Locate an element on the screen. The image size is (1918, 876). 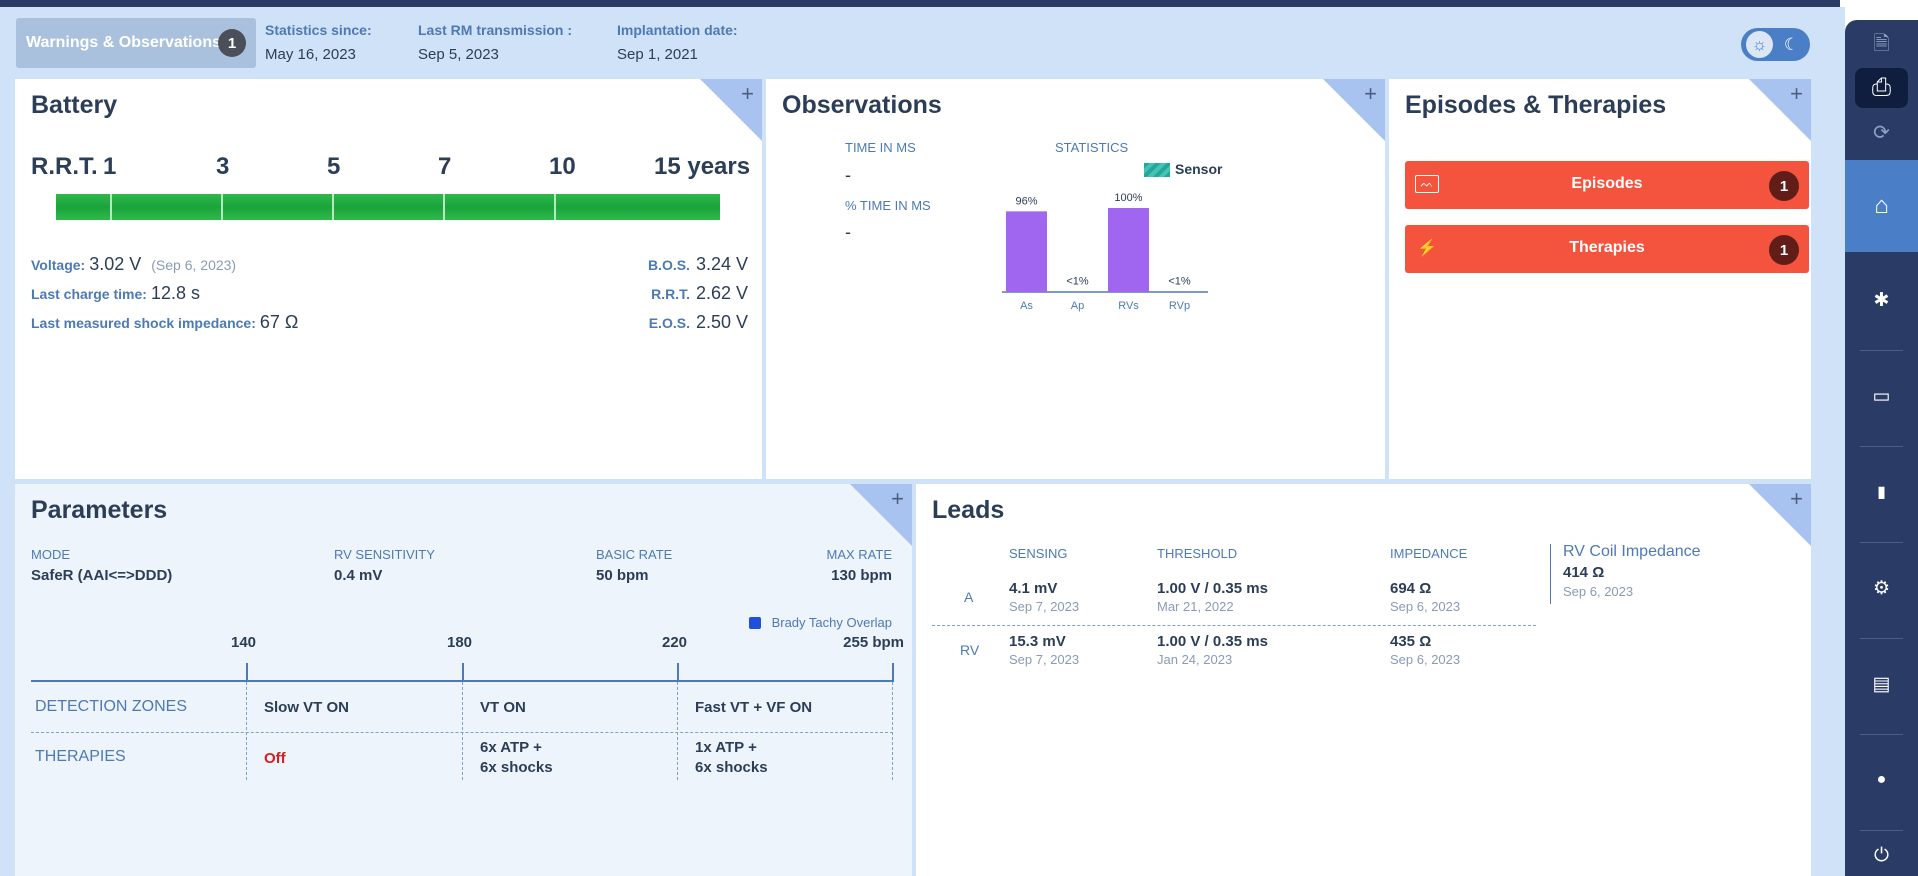
charge-time-value: 12.8 s is located at coordinates (175, 293).